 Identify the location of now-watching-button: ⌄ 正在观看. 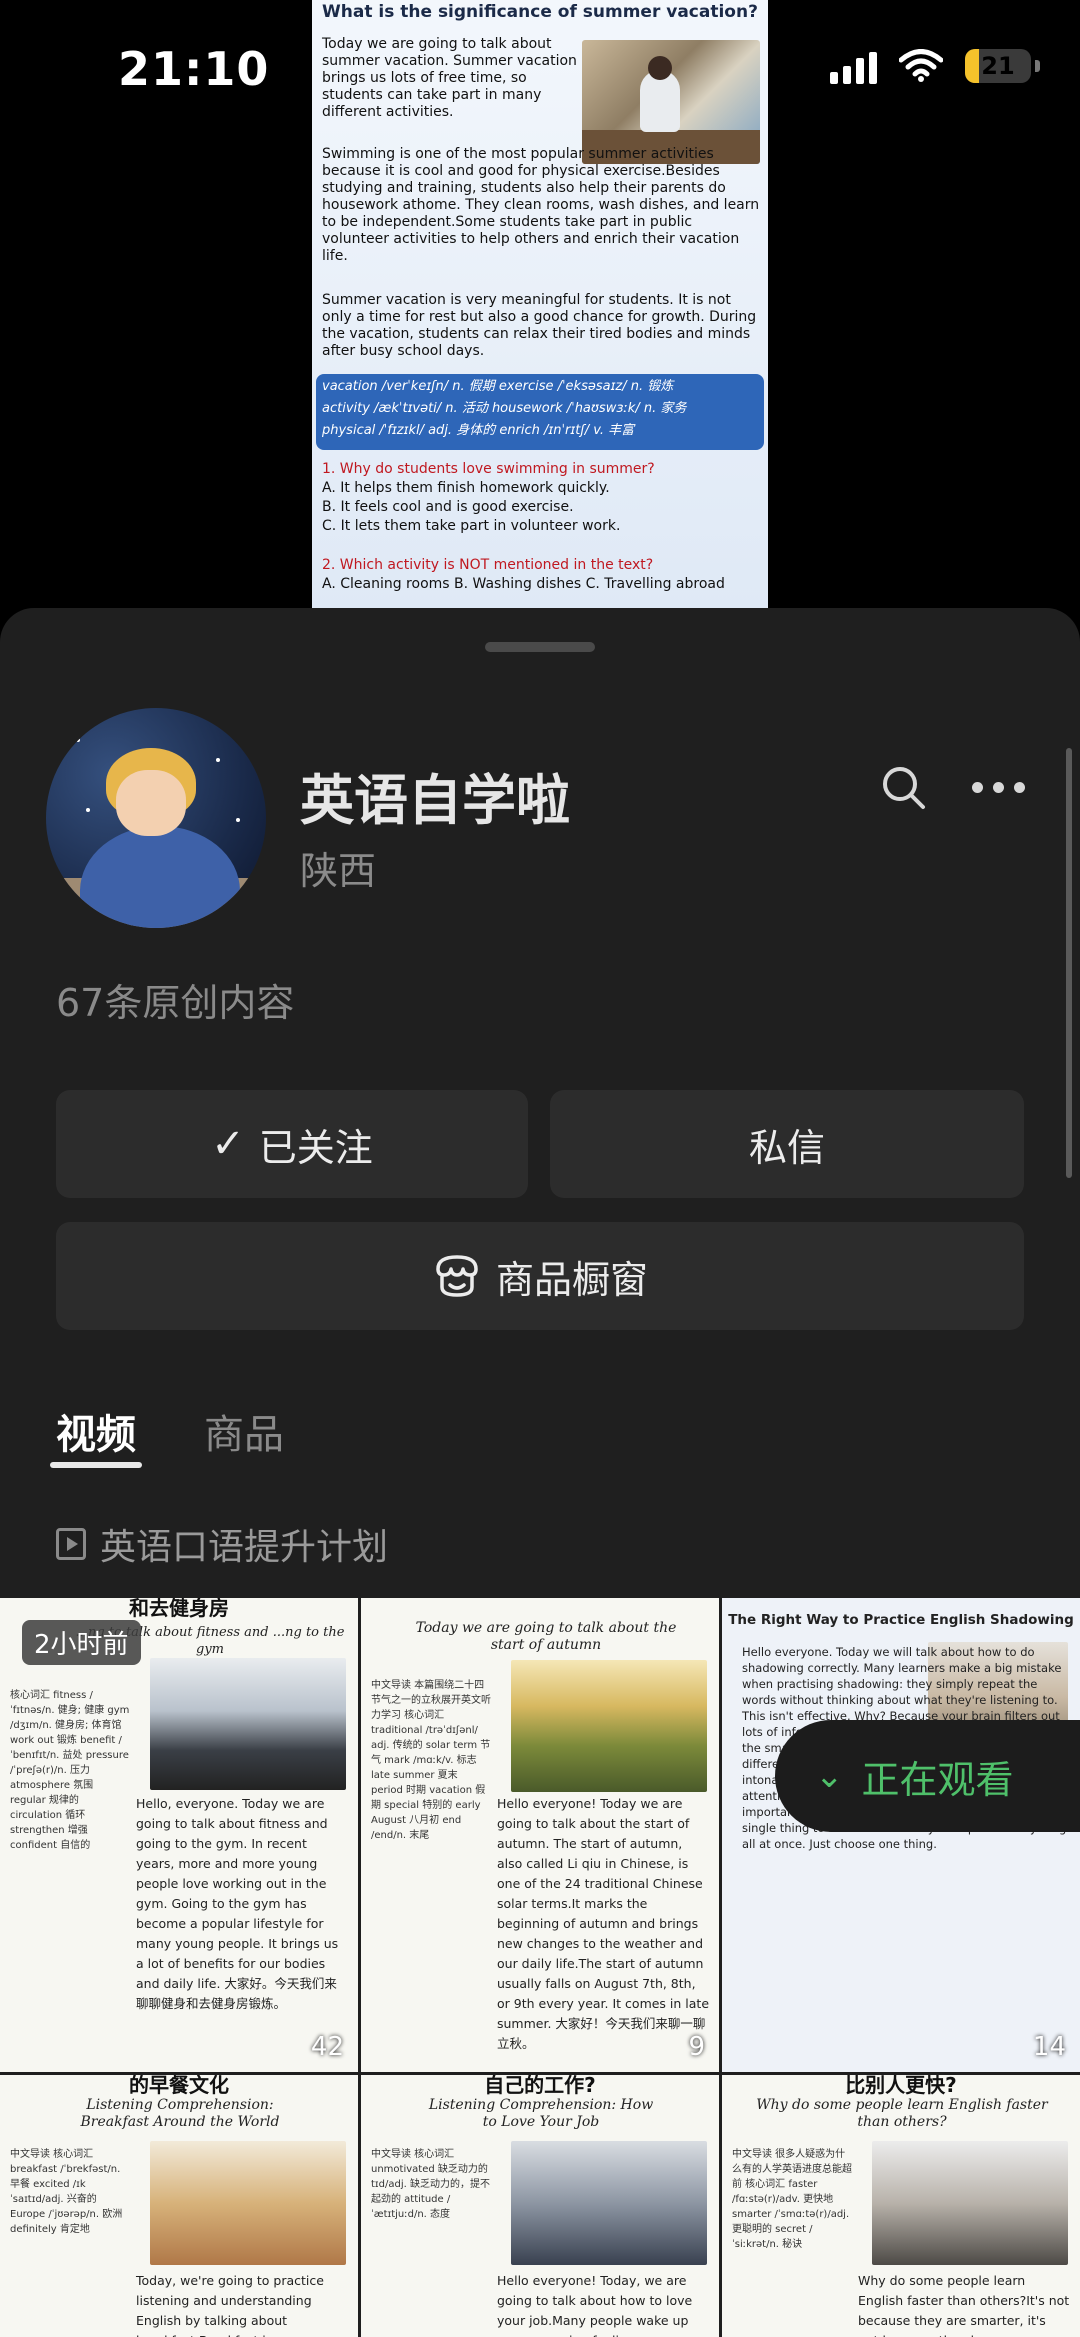
(927, 1776).